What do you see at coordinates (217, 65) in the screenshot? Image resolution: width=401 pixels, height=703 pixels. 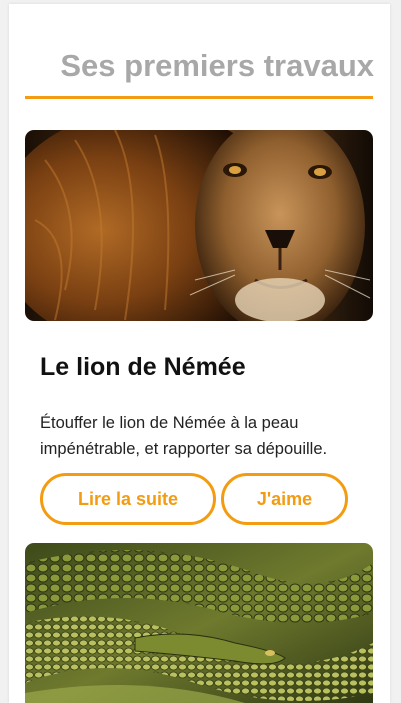 I see `section-title: Ses premiers travaux` at bounding box center [217, 65].